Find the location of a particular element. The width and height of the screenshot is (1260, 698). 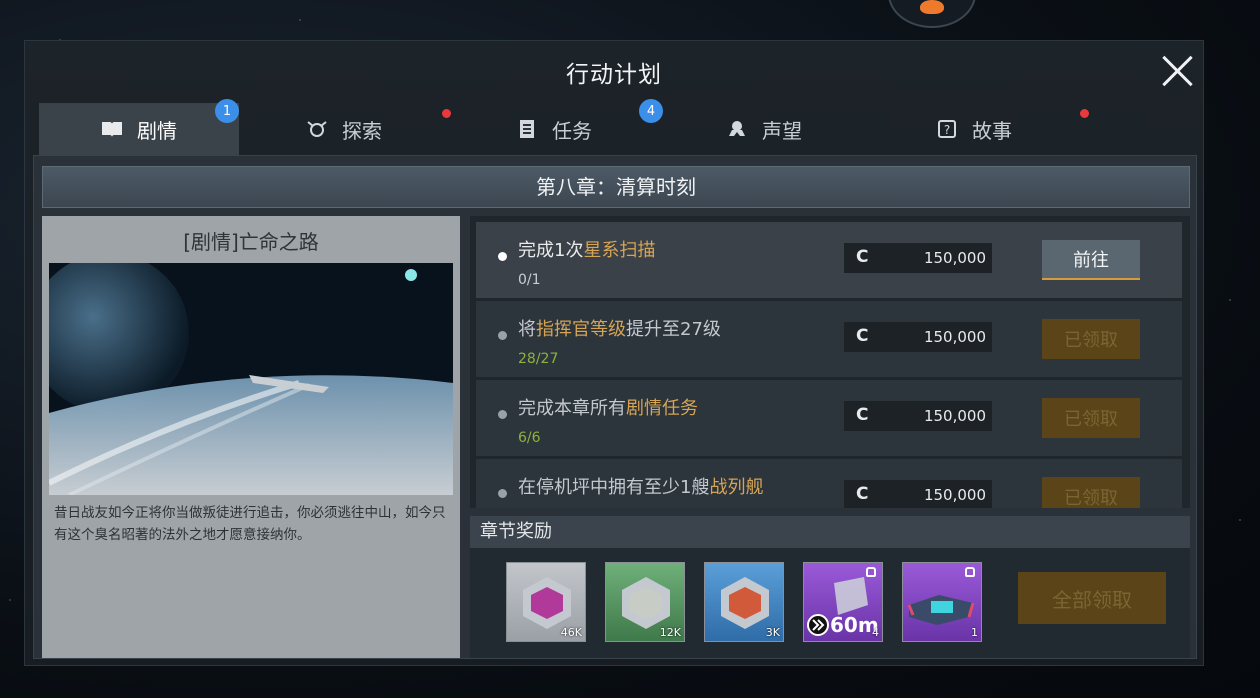

clipboard-icon is located at coordinates (527, 129).